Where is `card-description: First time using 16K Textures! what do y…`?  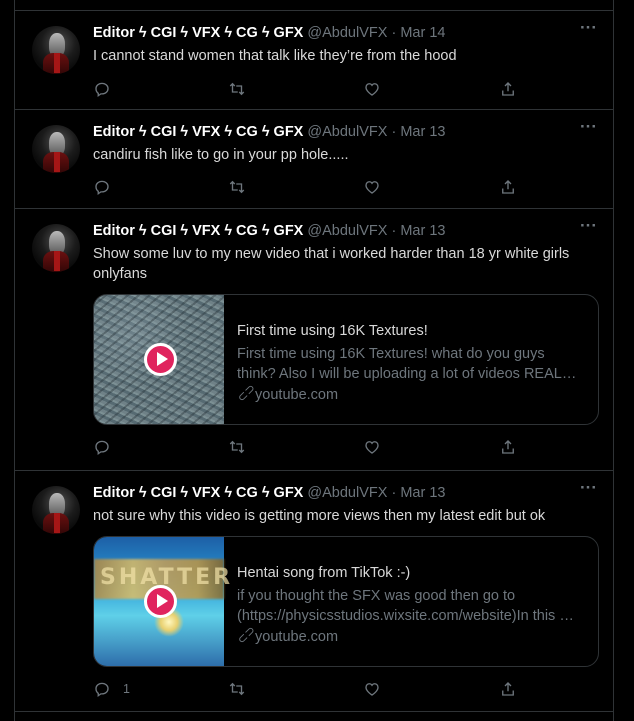 card-description: First time using 16K Textures! what do y… is located at coordinates (407, 364).